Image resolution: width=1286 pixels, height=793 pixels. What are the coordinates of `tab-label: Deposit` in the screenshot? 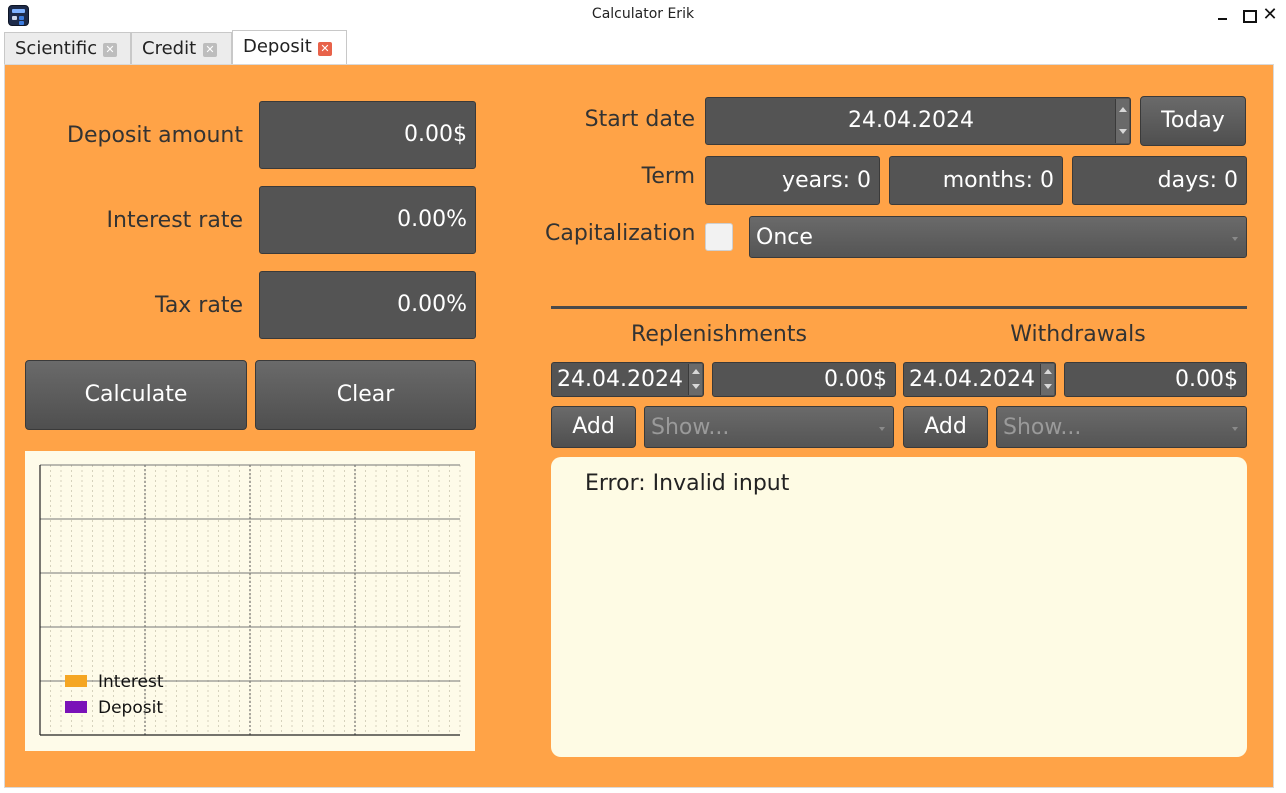 It's located at (277, 46).